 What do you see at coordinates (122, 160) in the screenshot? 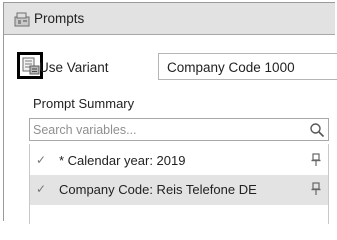
I see `list-item-text: * Calendar year: 2019` at bounding box center [122, 160].